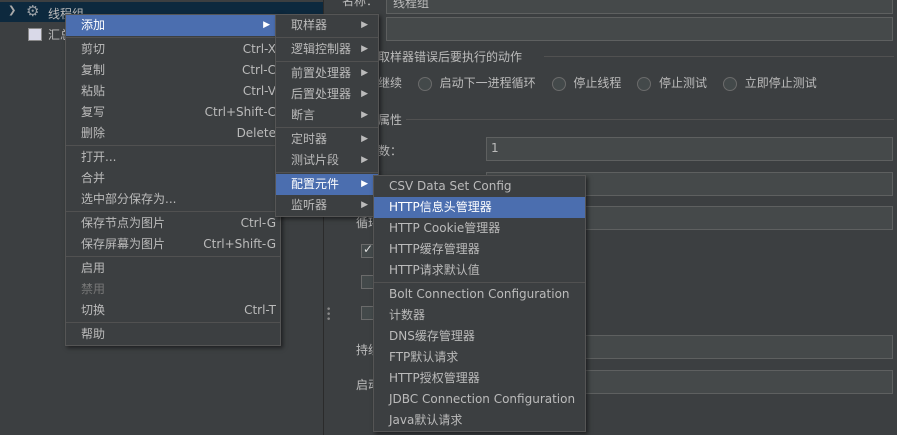 The image size is (897, 435). I want to click on context-menu-item-19: 帮助, so click(173, 334).